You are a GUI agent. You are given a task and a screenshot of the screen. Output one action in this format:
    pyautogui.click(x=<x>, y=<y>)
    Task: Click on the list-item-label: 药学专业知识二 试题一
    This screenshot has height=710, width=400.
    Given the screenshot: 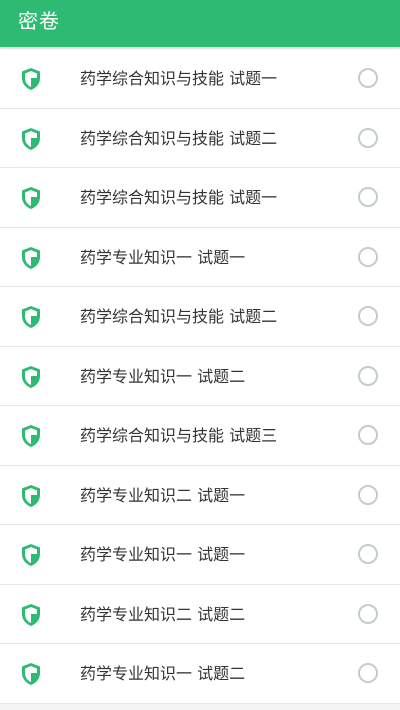 What is the action you would take?
    pyautogui.click(x=163, y=495)
    